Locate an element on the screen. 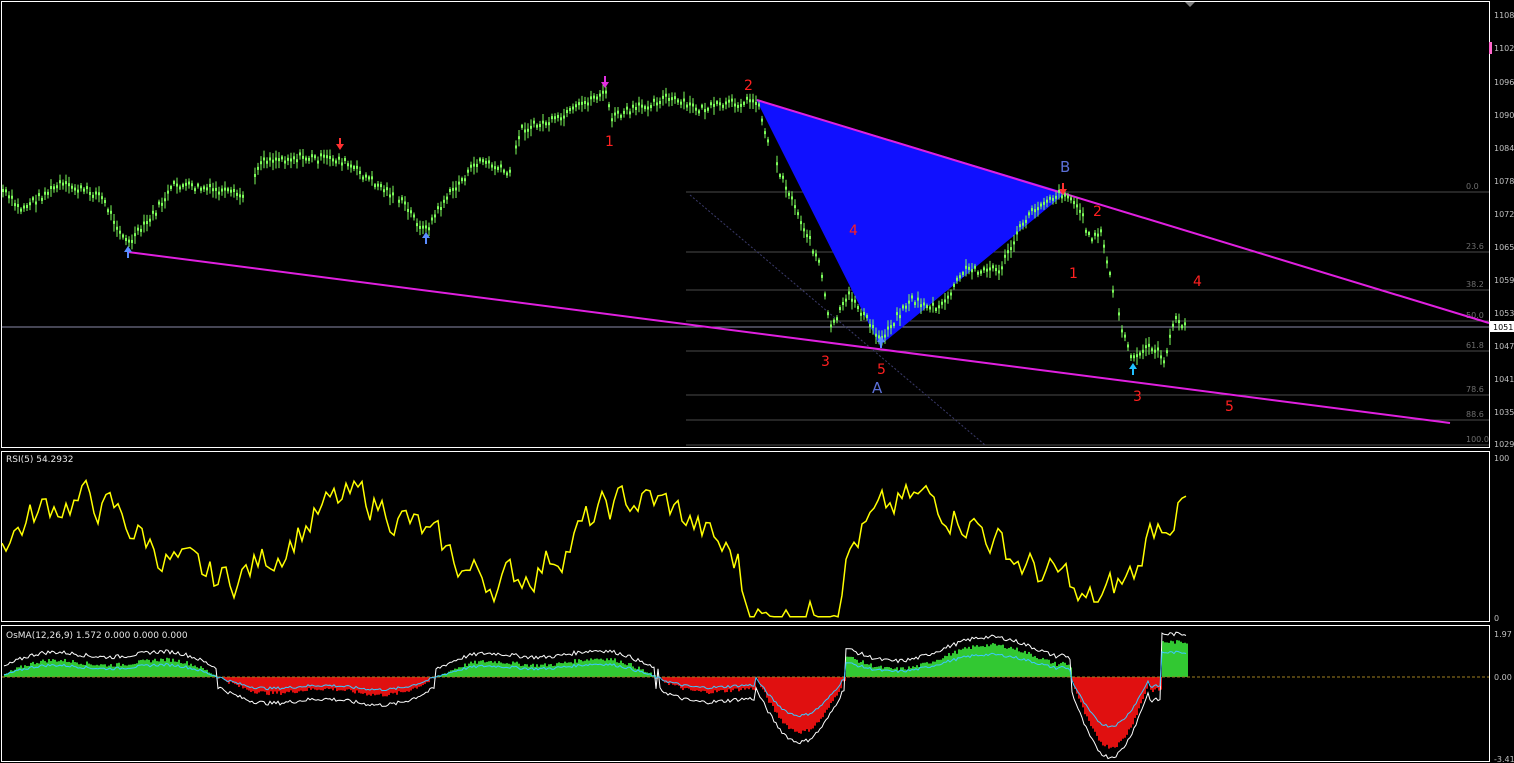 The height and width of the screenshot is (763, 1514). fib-level-label: 78.6 is located at coordinates (1475, 389).